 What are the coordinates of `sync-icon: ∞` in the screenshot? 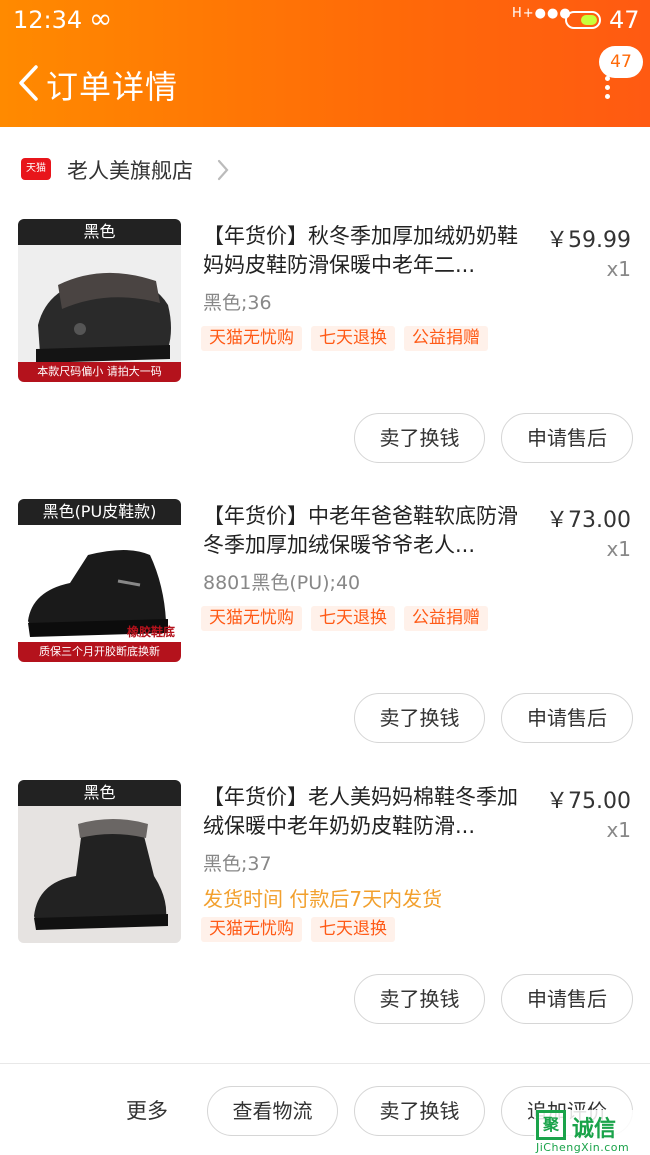 It's located at (101, 18).